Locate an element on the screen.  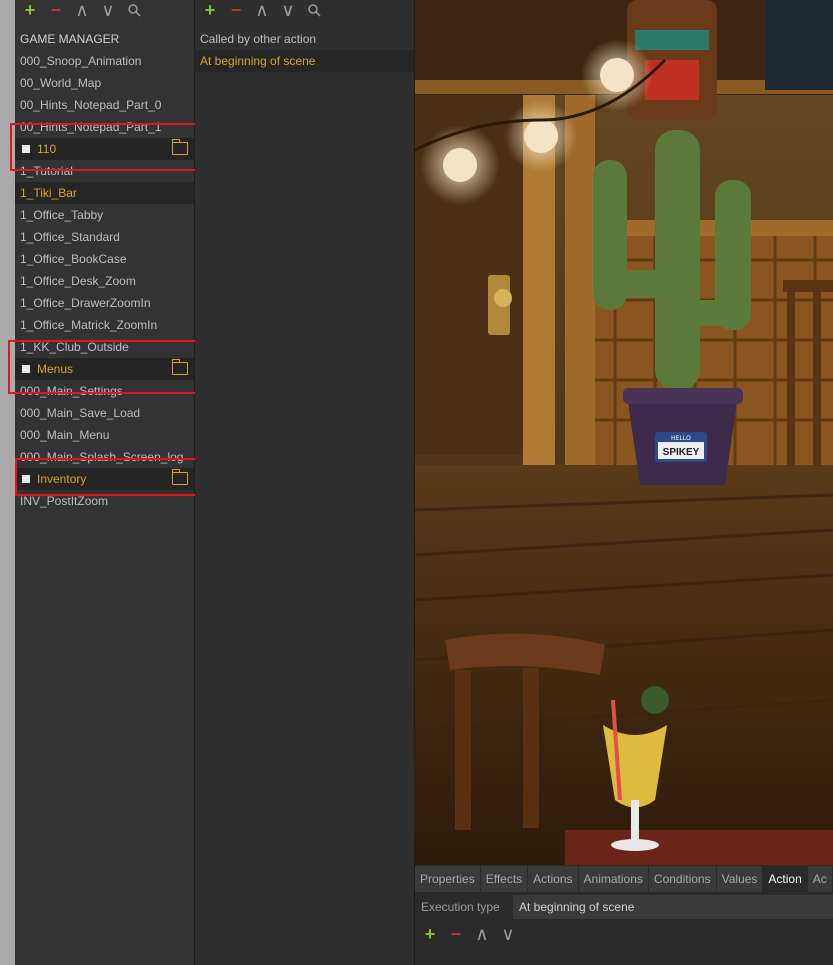
tab-properties: Properties is located at coordinates (447, 879).